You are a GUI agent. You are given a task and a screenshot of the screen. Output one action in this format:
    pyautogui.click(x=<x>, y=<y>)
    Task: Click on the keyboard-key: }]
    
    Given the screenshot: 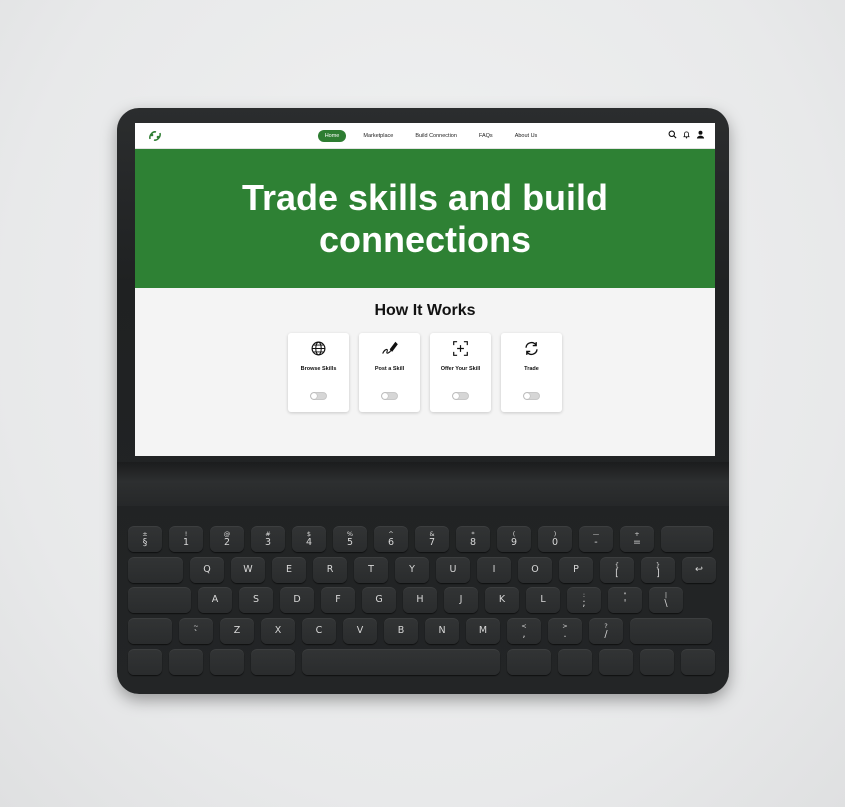 What is the action you would take?
    pyautogui.click(x=658, y=570)
    